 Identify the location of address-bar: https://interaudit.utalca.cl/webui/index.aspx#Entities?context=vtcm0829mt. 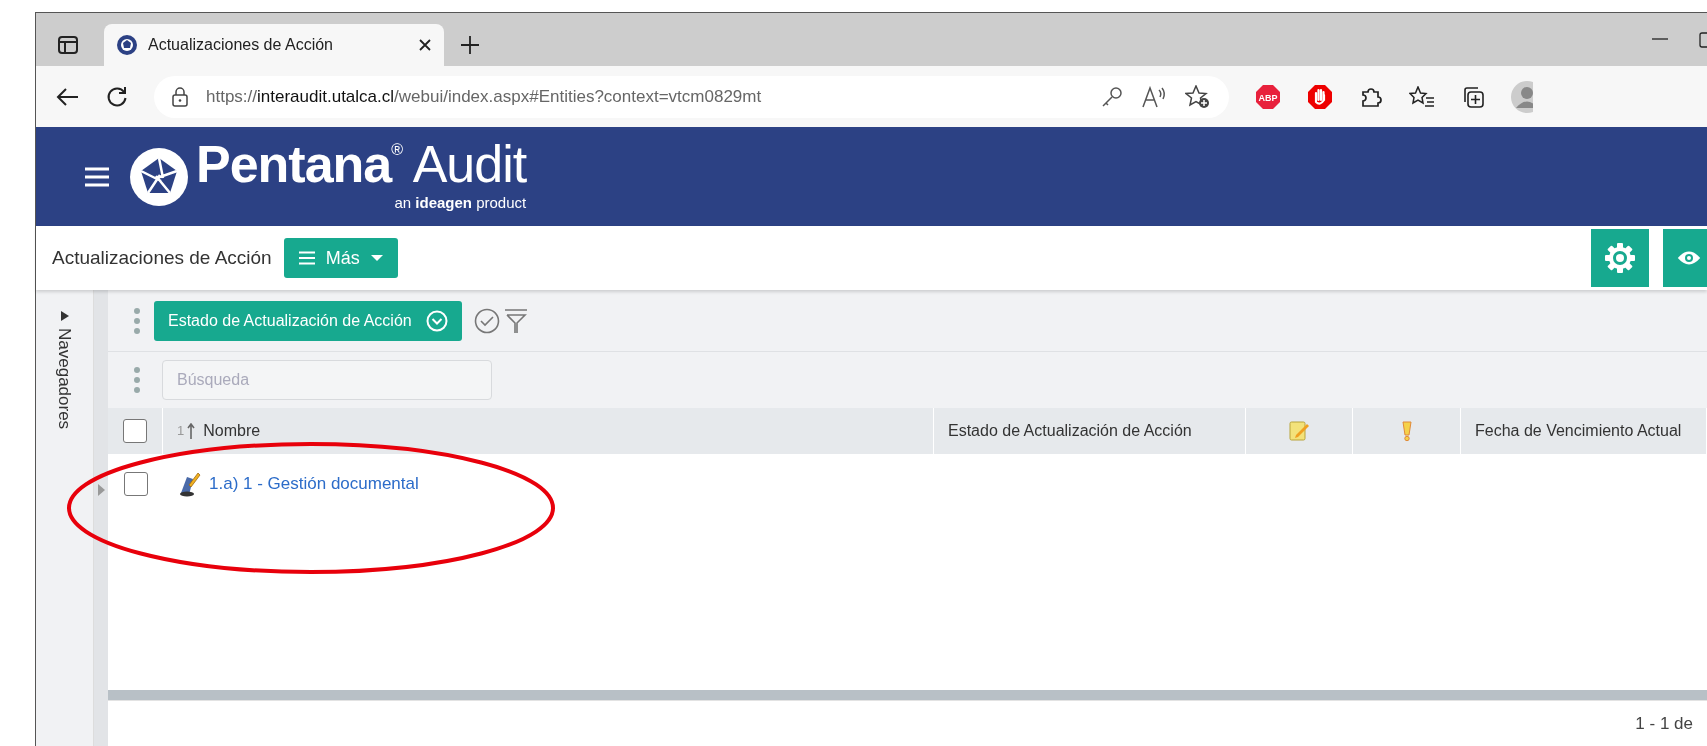
(691, 96).